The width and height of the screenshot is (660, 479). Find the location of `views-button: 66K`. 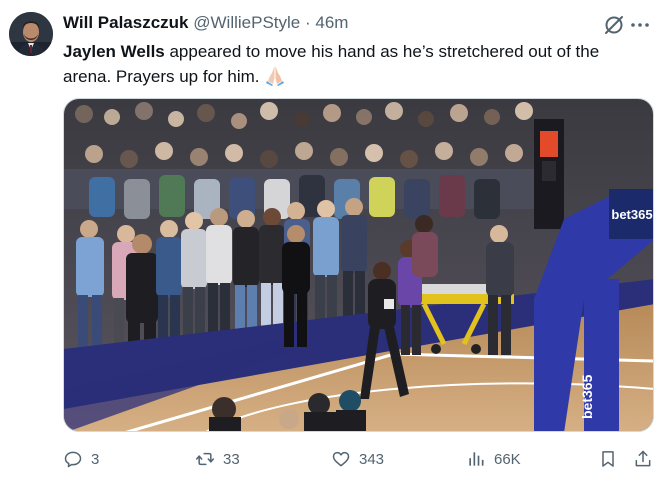

views-button: 66K is located at coordinates (493, 459).